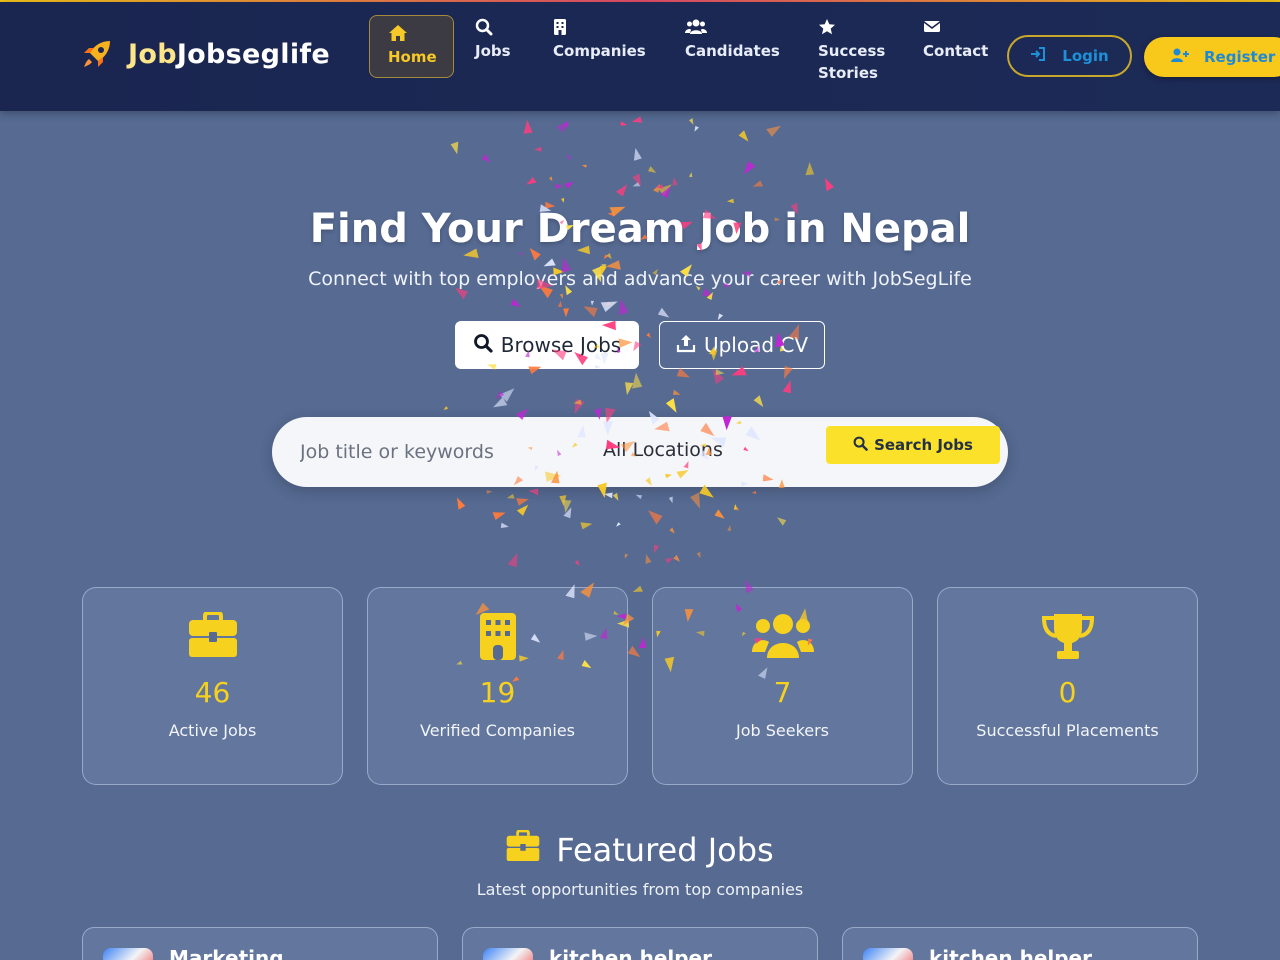 Image resolution: width=1280 pixels, height=960 pixels. I want to click on stat-value: 0, so click(1067, 692).